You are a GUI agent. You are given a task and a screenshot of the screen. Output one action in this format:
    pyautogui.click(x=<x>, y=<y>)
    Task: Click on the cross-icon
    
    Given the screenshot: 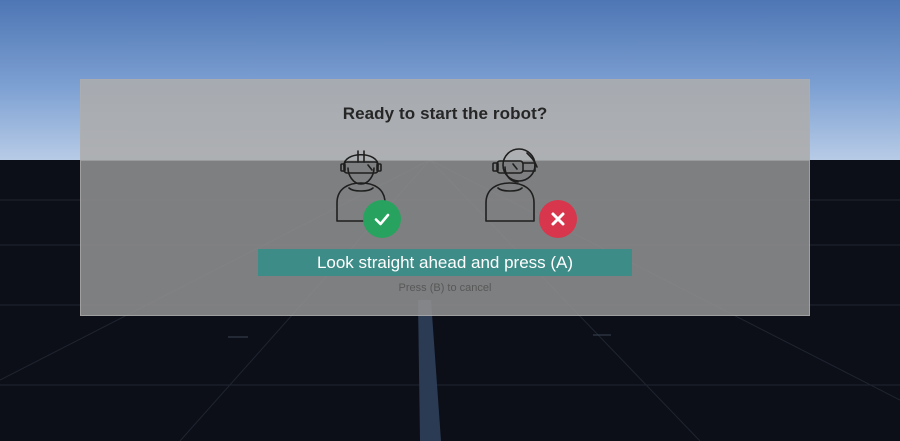 What is the action you would take?
    pyautogui.click(x=558, y=219)
    